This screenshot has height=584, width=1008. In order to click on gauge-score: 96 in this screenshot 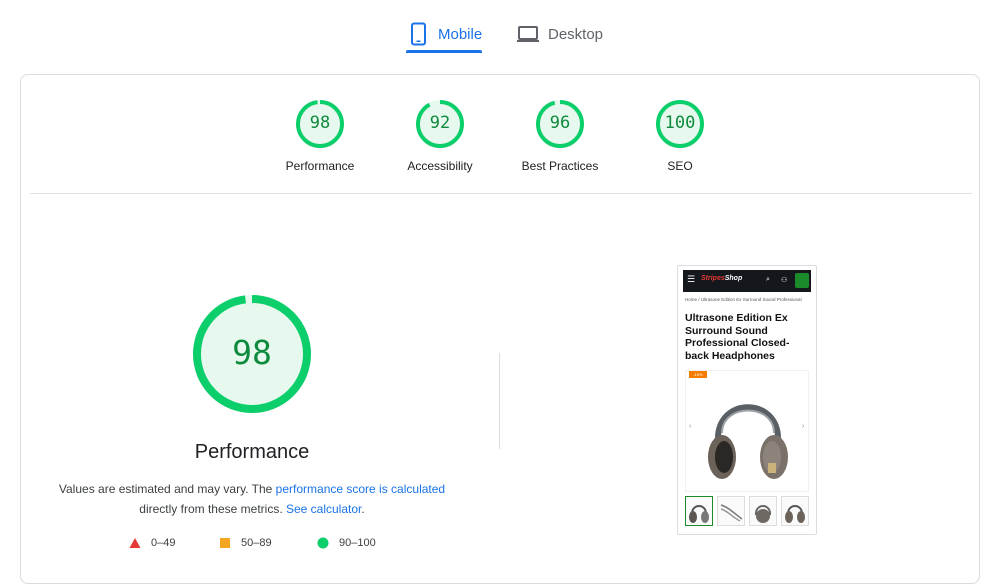, I will do `click(560, 123)`.